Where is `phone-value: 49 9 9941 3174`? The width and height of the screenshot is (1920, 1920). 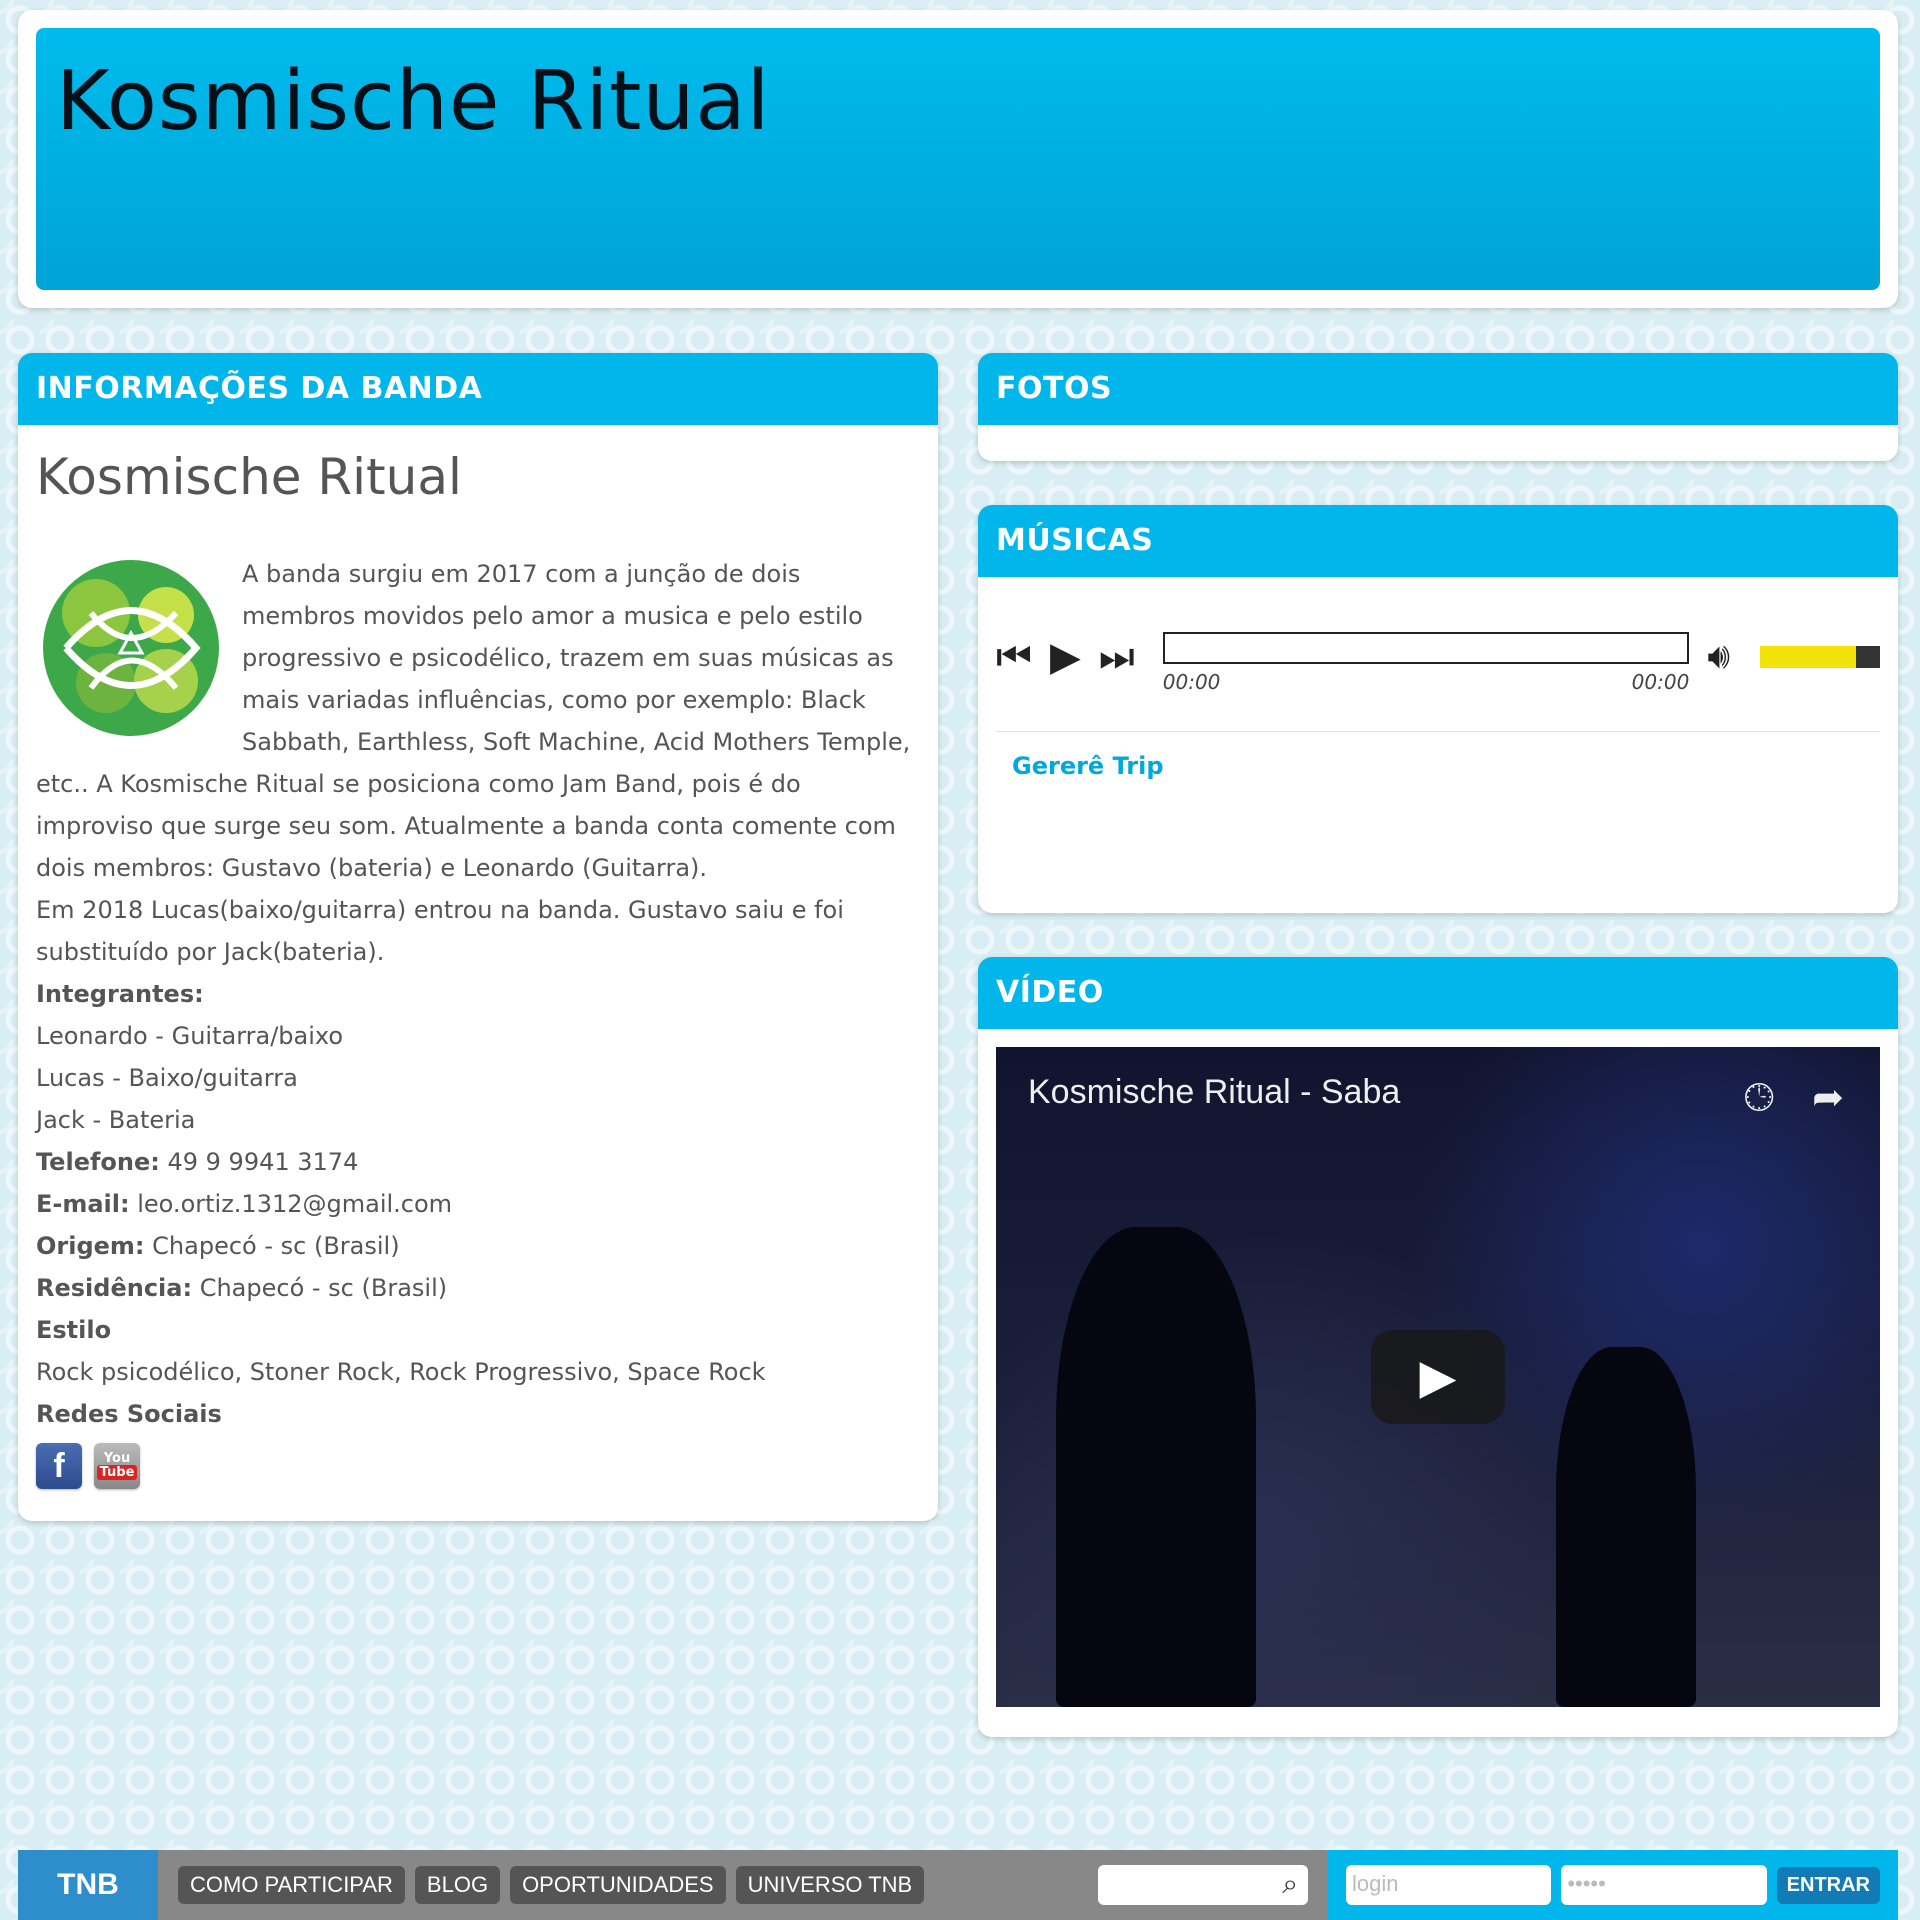
phone-value: 49 9 9941 3174 is located at coordinates (259, 1162).